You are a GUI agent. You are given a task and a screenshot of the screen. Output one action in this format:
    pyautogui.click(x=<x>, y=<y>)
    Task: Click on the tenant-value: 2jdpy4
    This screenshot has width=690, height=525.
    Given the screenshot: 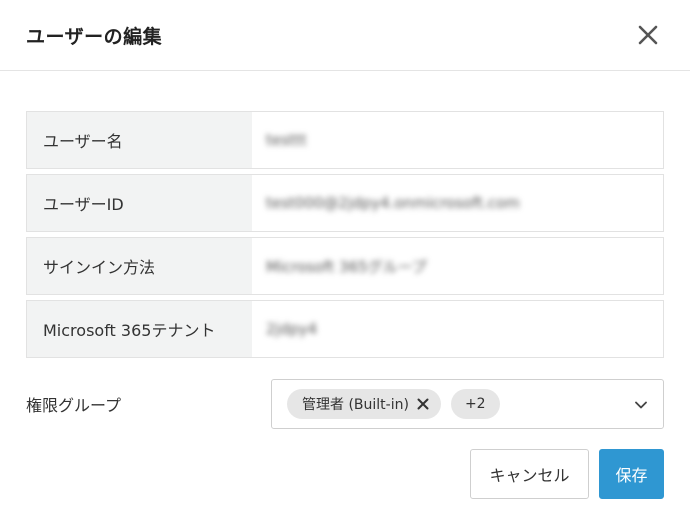 What is the action you would take?
    pyautogui.click(x=292, y=329)
    